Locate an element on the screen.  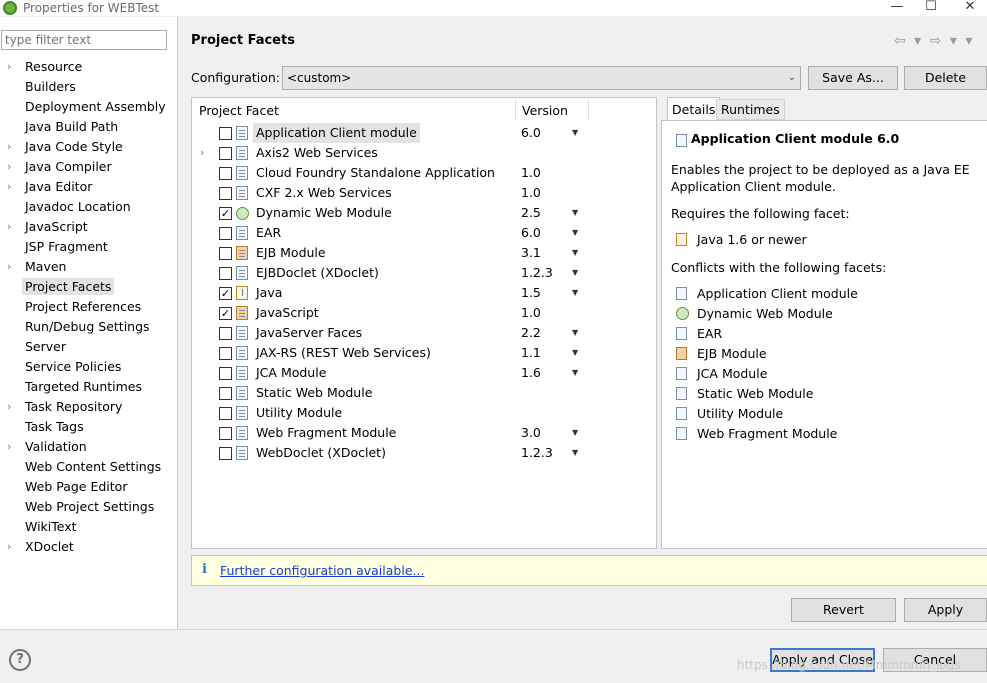
table-row: Static Web Module is located at coordinates (424, 393).